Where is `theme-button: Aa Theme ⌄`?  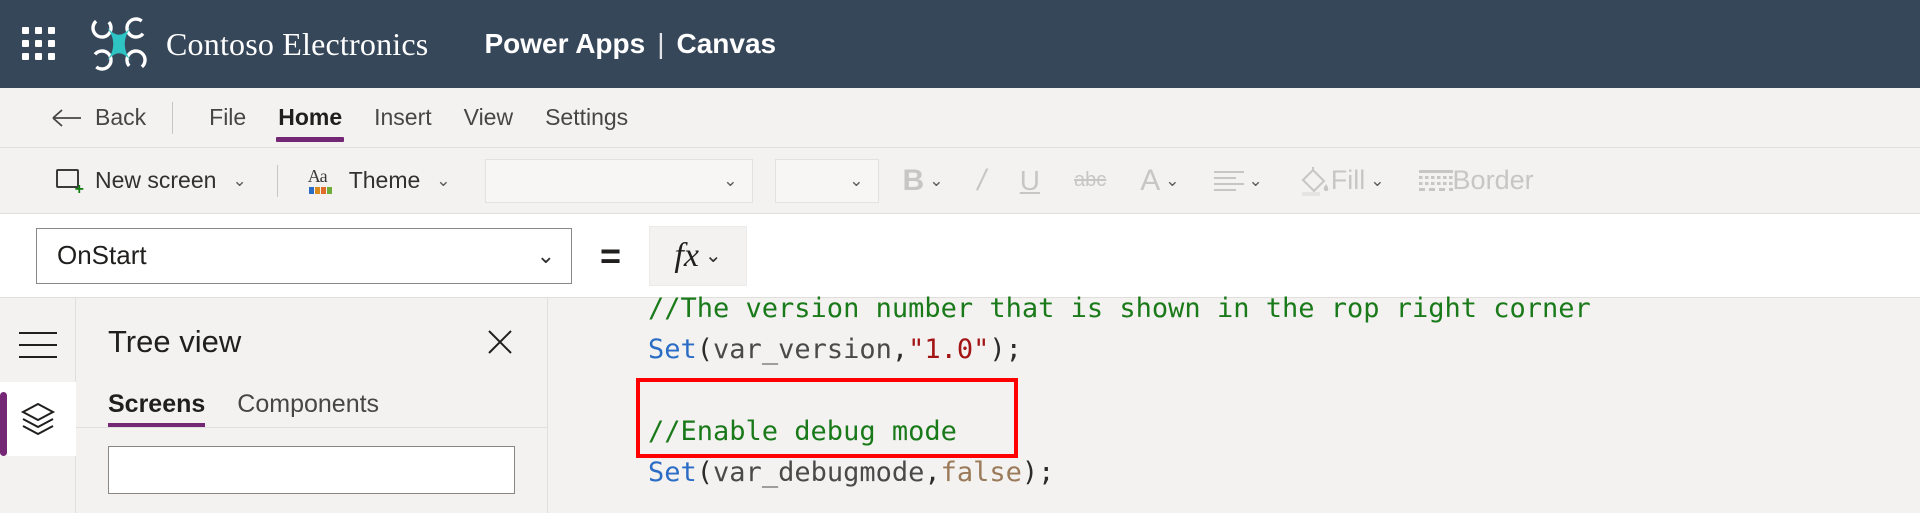 theme-button: Aa Theme ⌄ is located at coordinates (379, 180).